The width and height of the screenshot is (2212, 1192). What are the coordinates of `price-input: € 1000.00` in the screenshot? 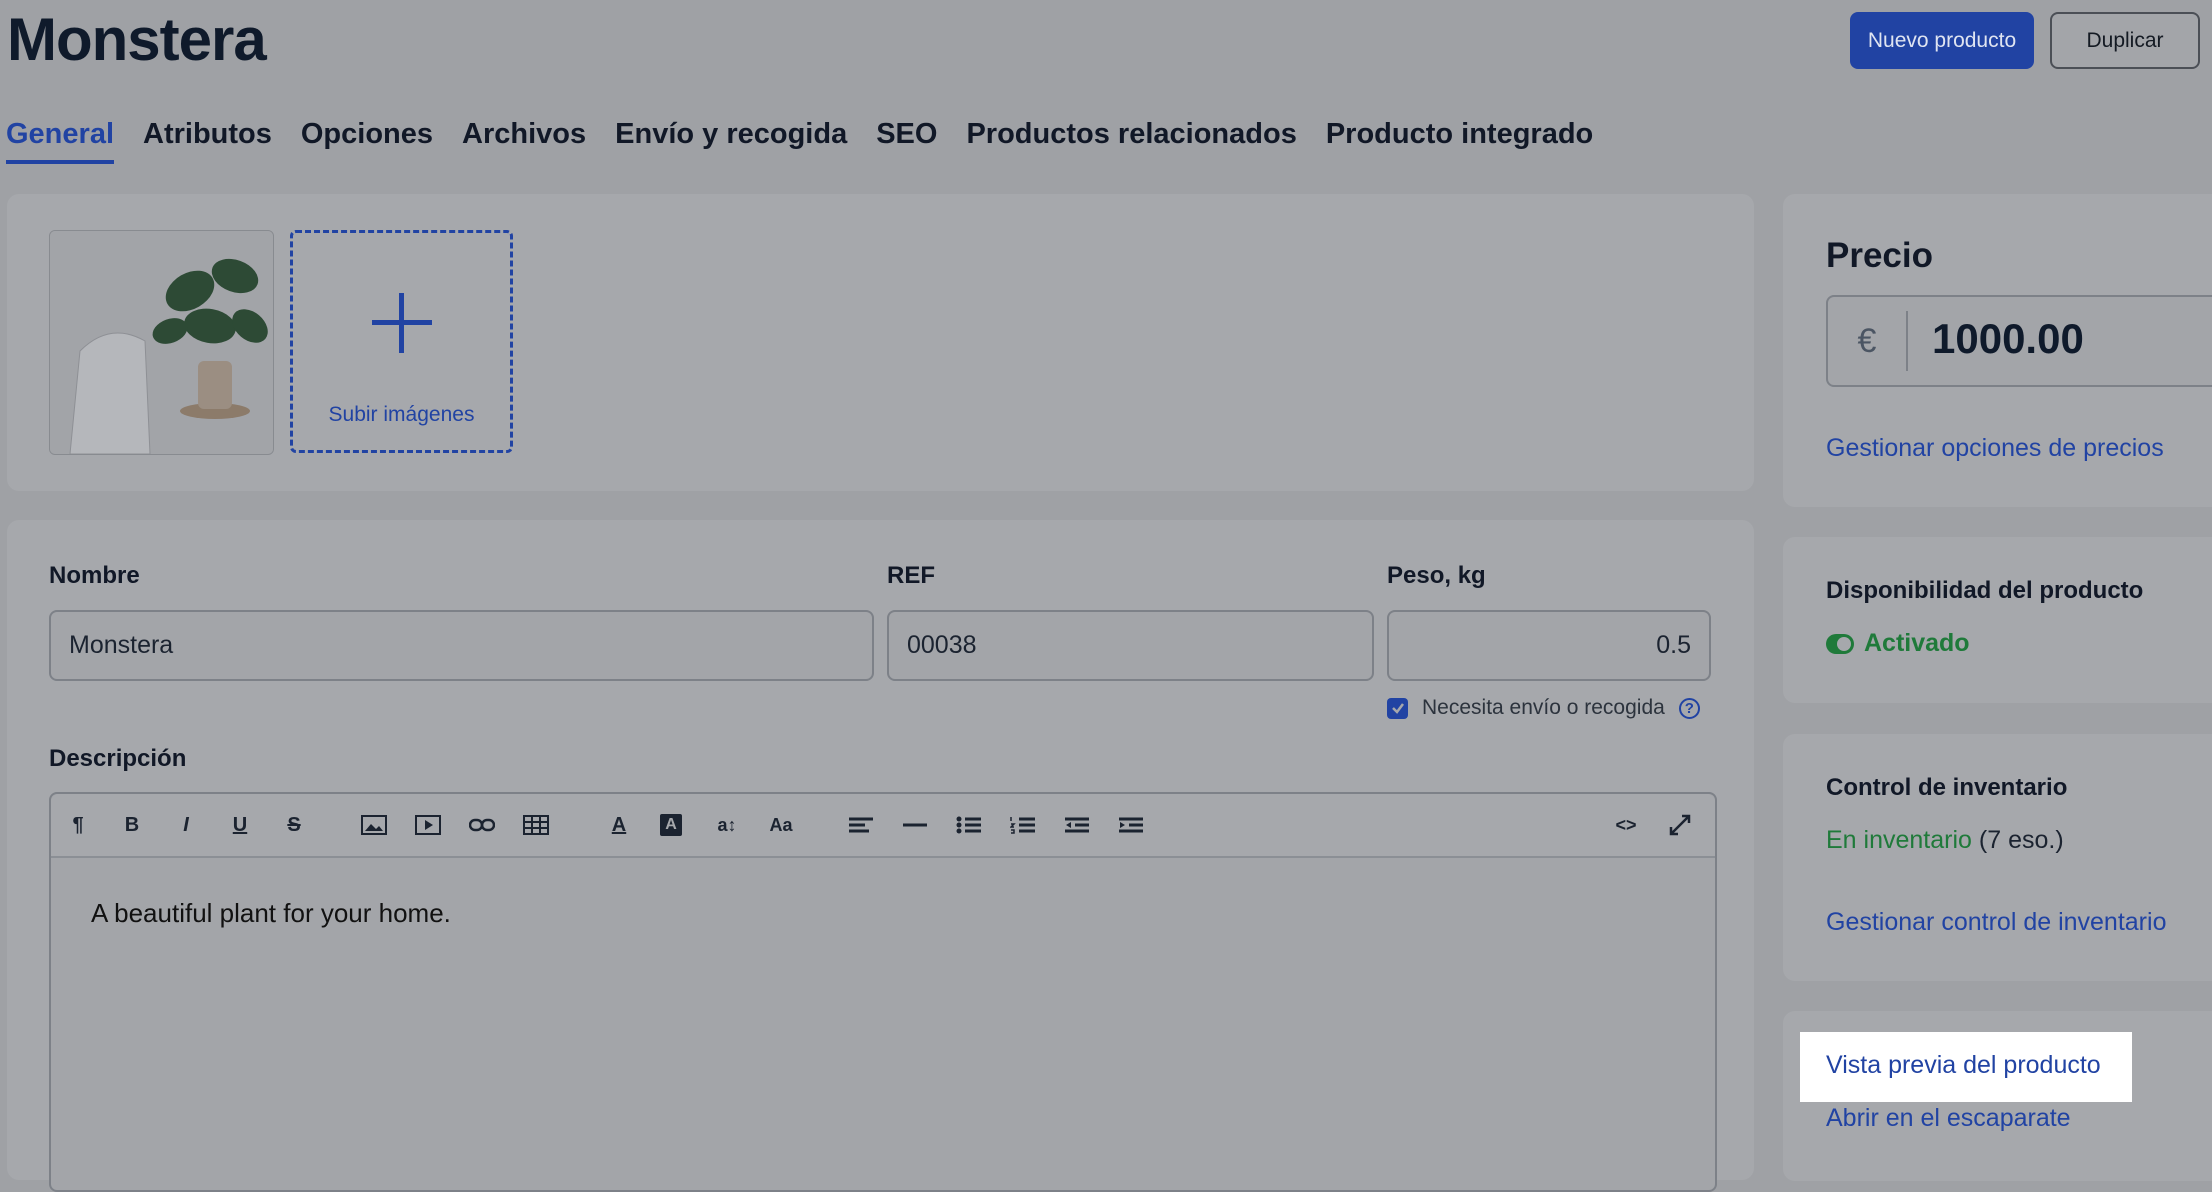 It's located at (2019, 341).